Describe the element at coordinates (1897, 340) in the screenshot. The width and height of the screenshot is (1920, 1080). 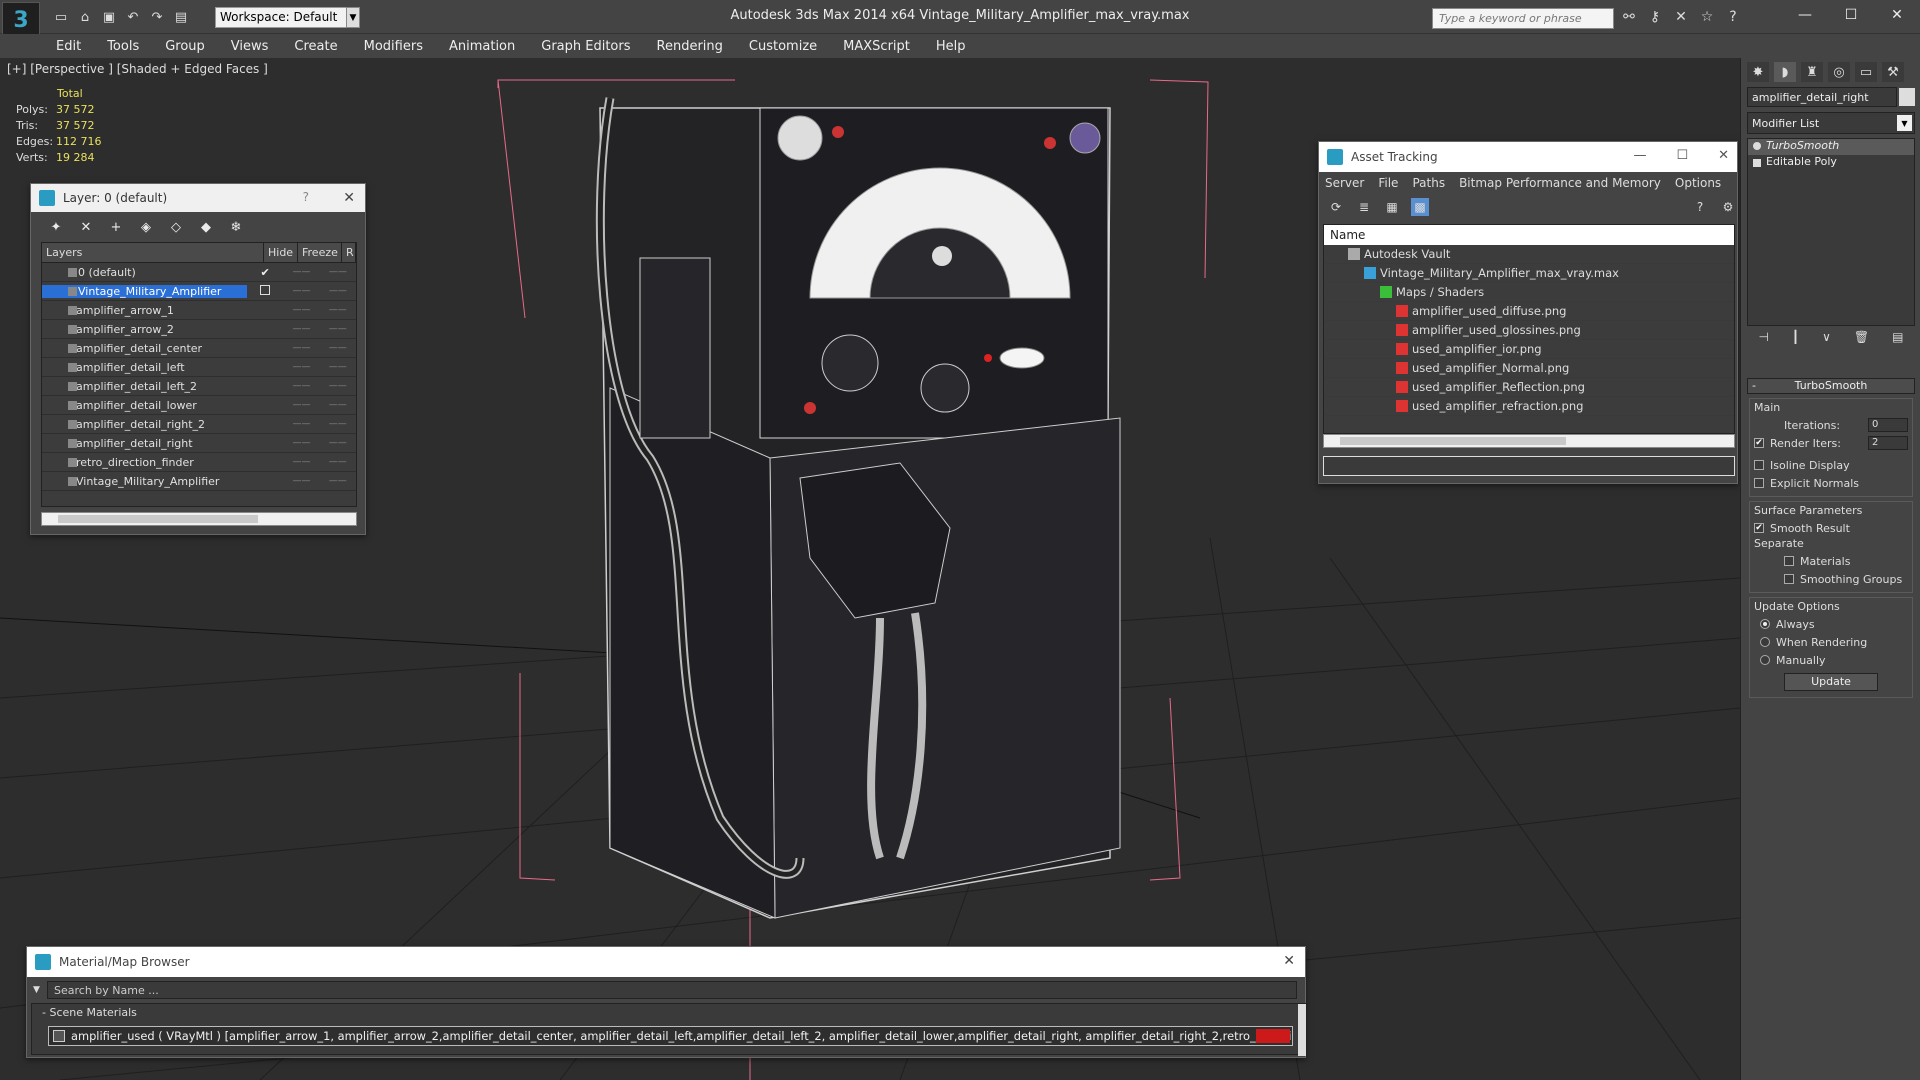
I see `configure-sets-icon: ▤` at that location.